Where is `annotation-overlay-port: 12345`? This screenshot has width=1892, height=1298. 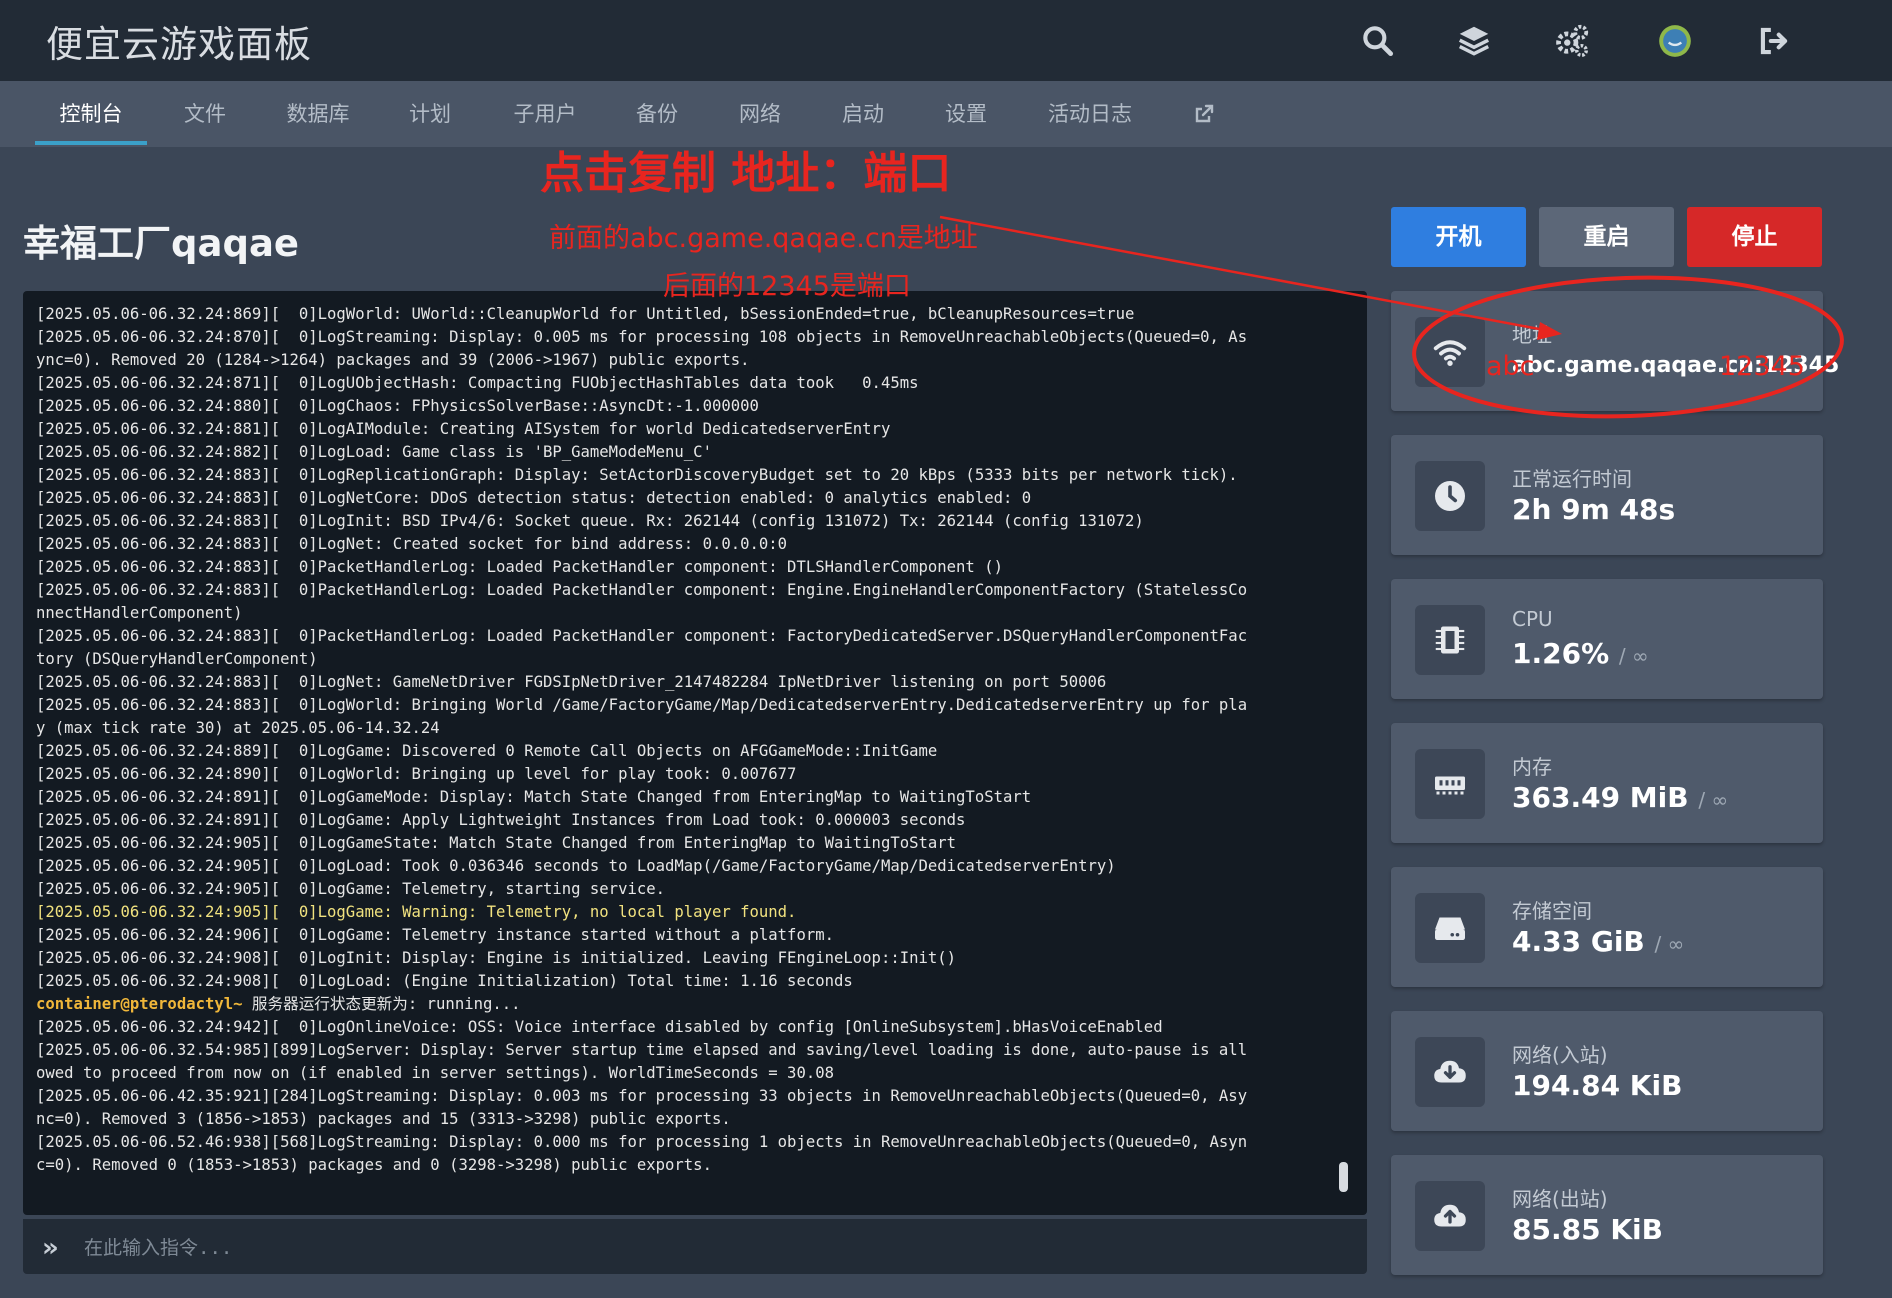 annotation-overlay-port: 12345 is located at coordinates (1762, 366).